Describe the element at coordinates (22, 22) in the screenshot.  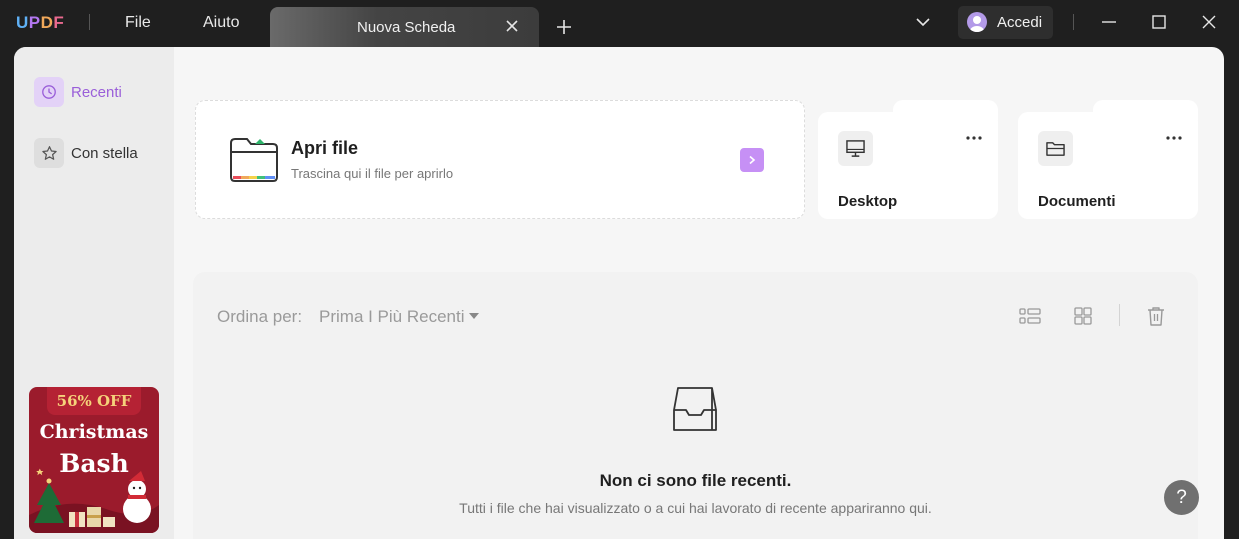
I see `logo-letter-u: U` at that location.